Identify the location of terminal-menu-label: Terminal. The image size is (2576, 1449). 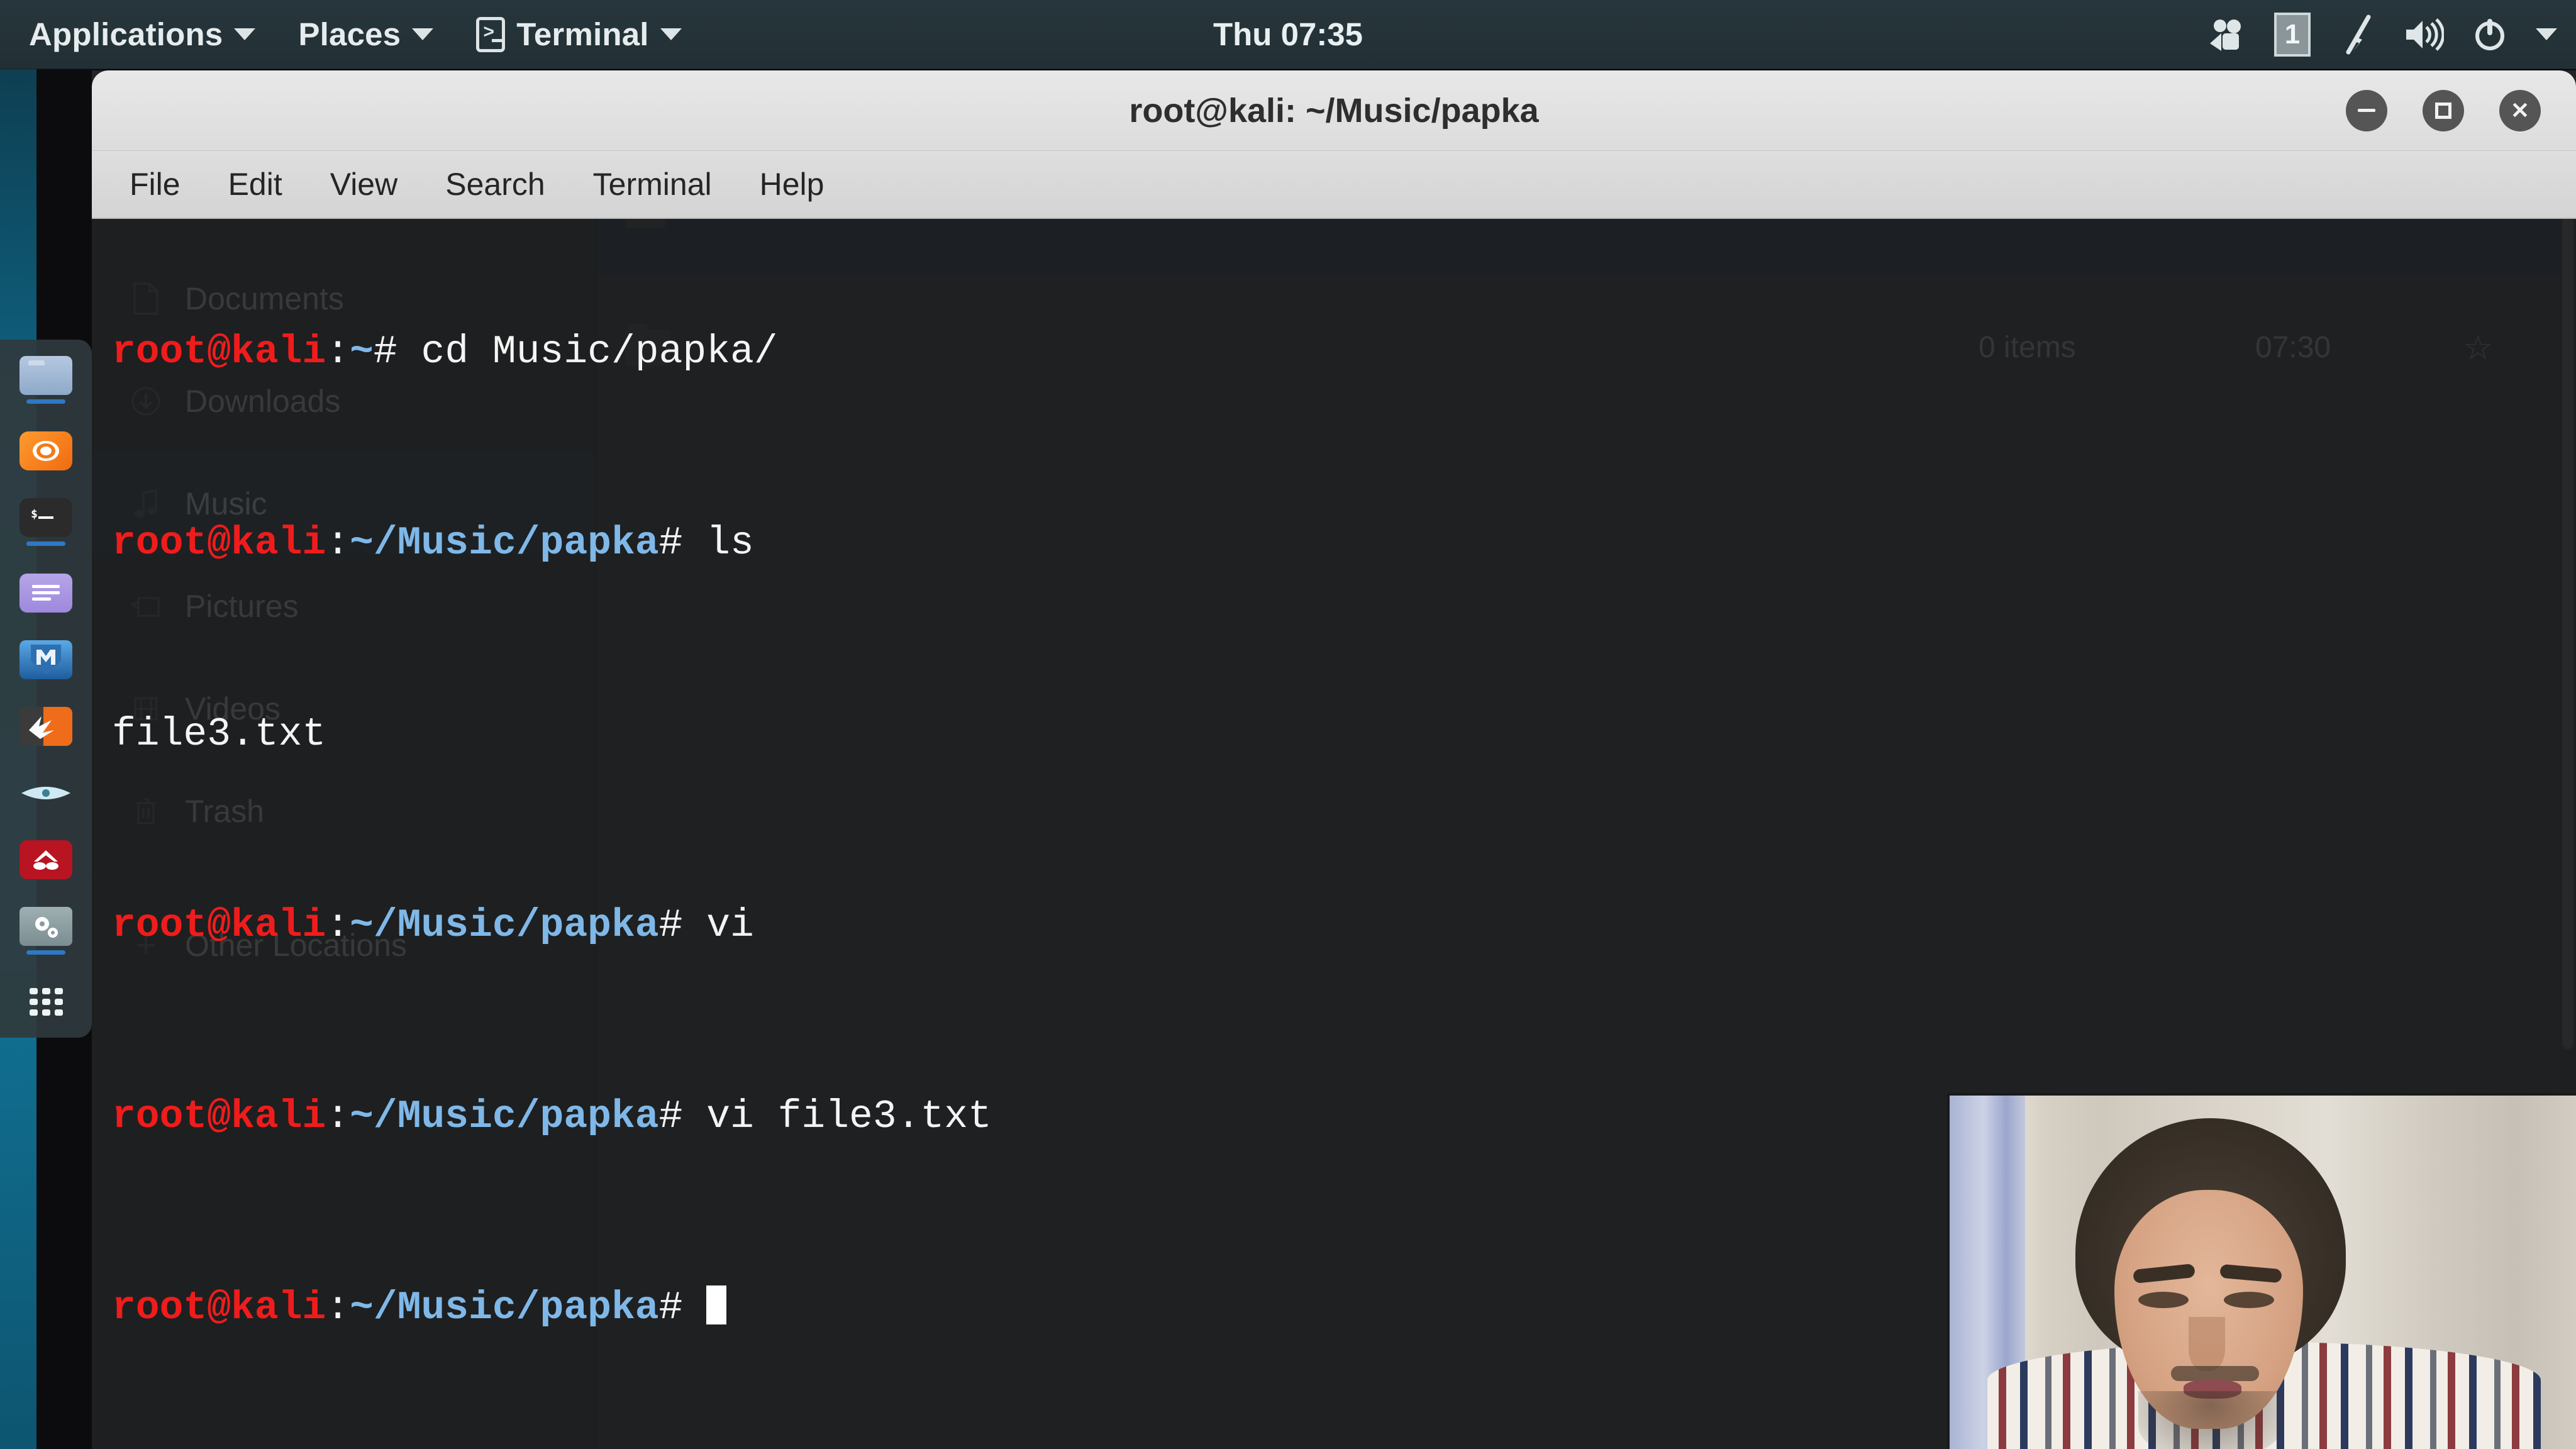
(582, 34).